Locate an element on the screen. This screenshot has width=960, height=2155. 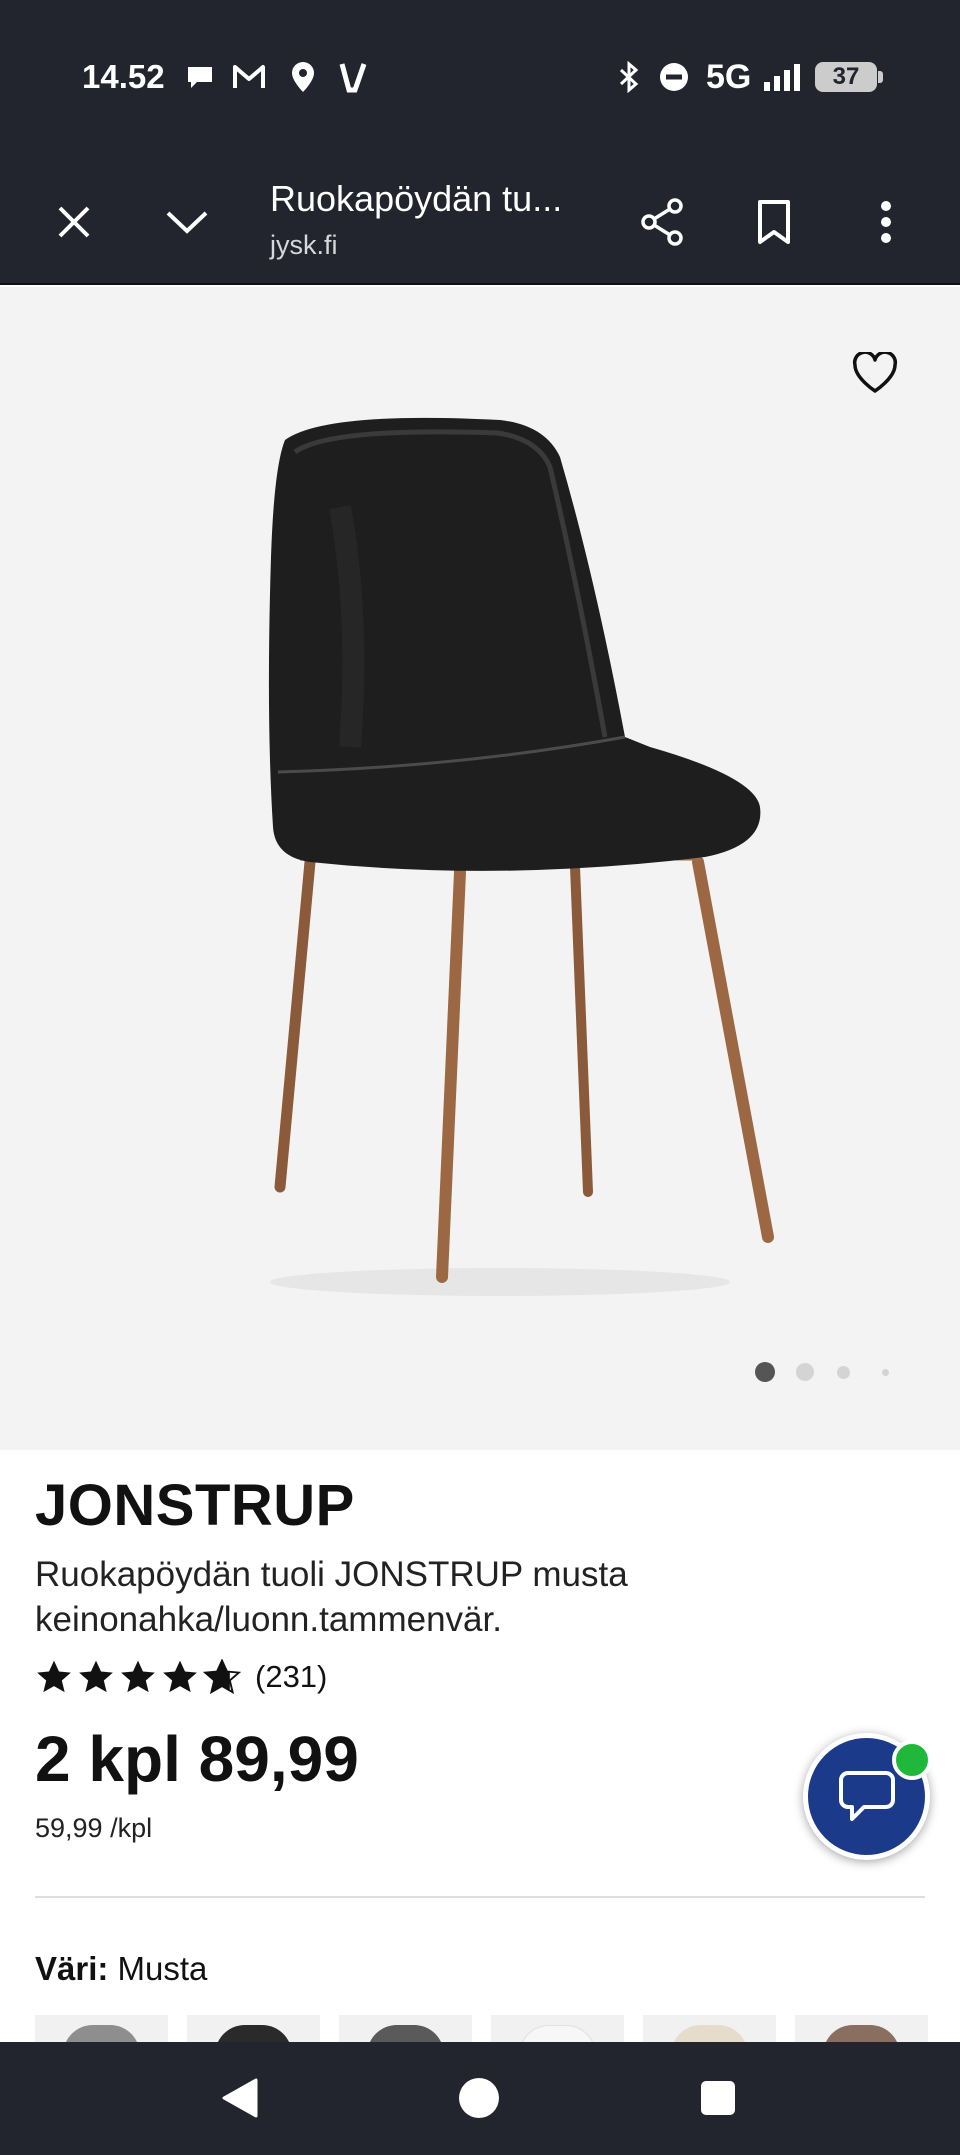
do-not-disturb-icon is located at coordinates (674, 77).